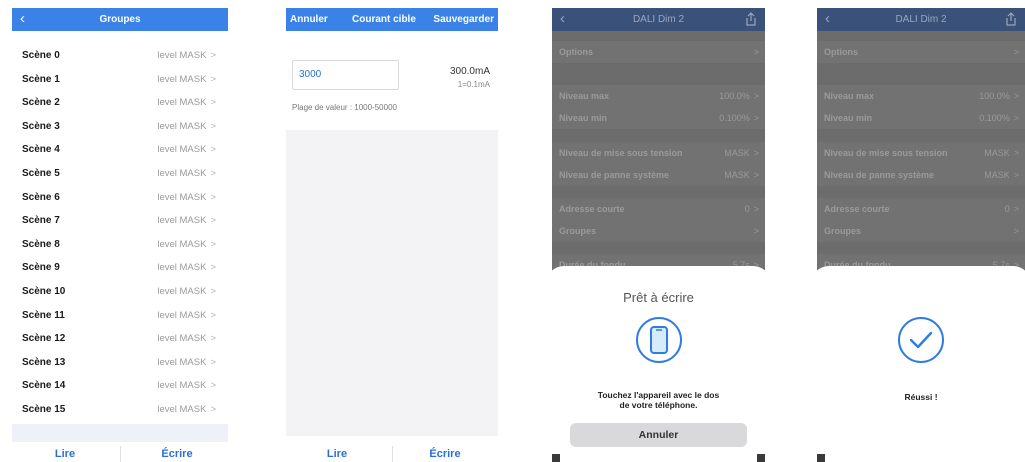 The image size is (1025, 462). I want to click on device-title: DALI Dim 2, so click(658, 19).